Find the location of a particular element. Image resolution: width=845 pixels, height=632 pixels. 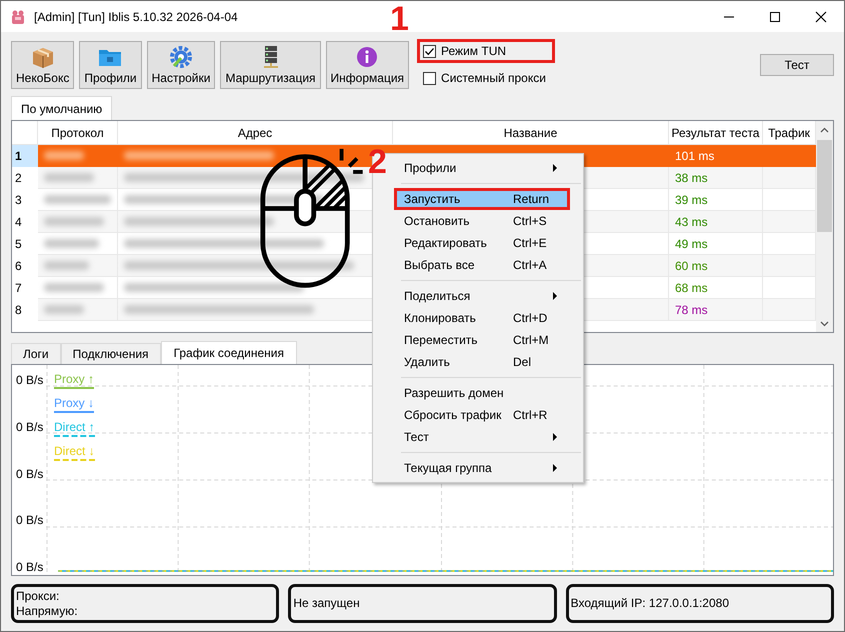

menu-item: Запустить Return is located at coordinates (482, 199).